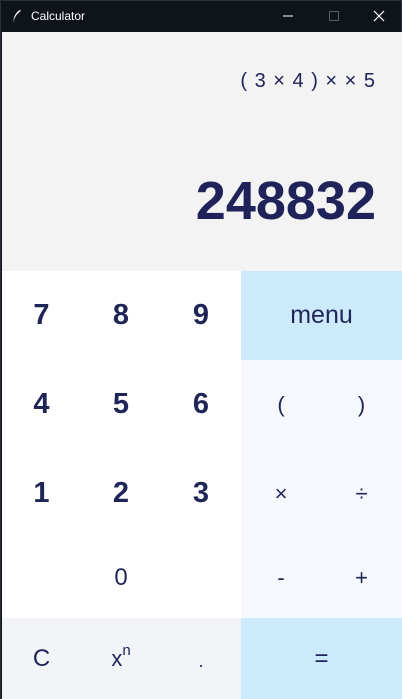 Image resolution: width=402 pixels, height=699 pixels. Describe the element at coordinates (41, 578) in the screenshot. I see `empty-key-left` at that location.